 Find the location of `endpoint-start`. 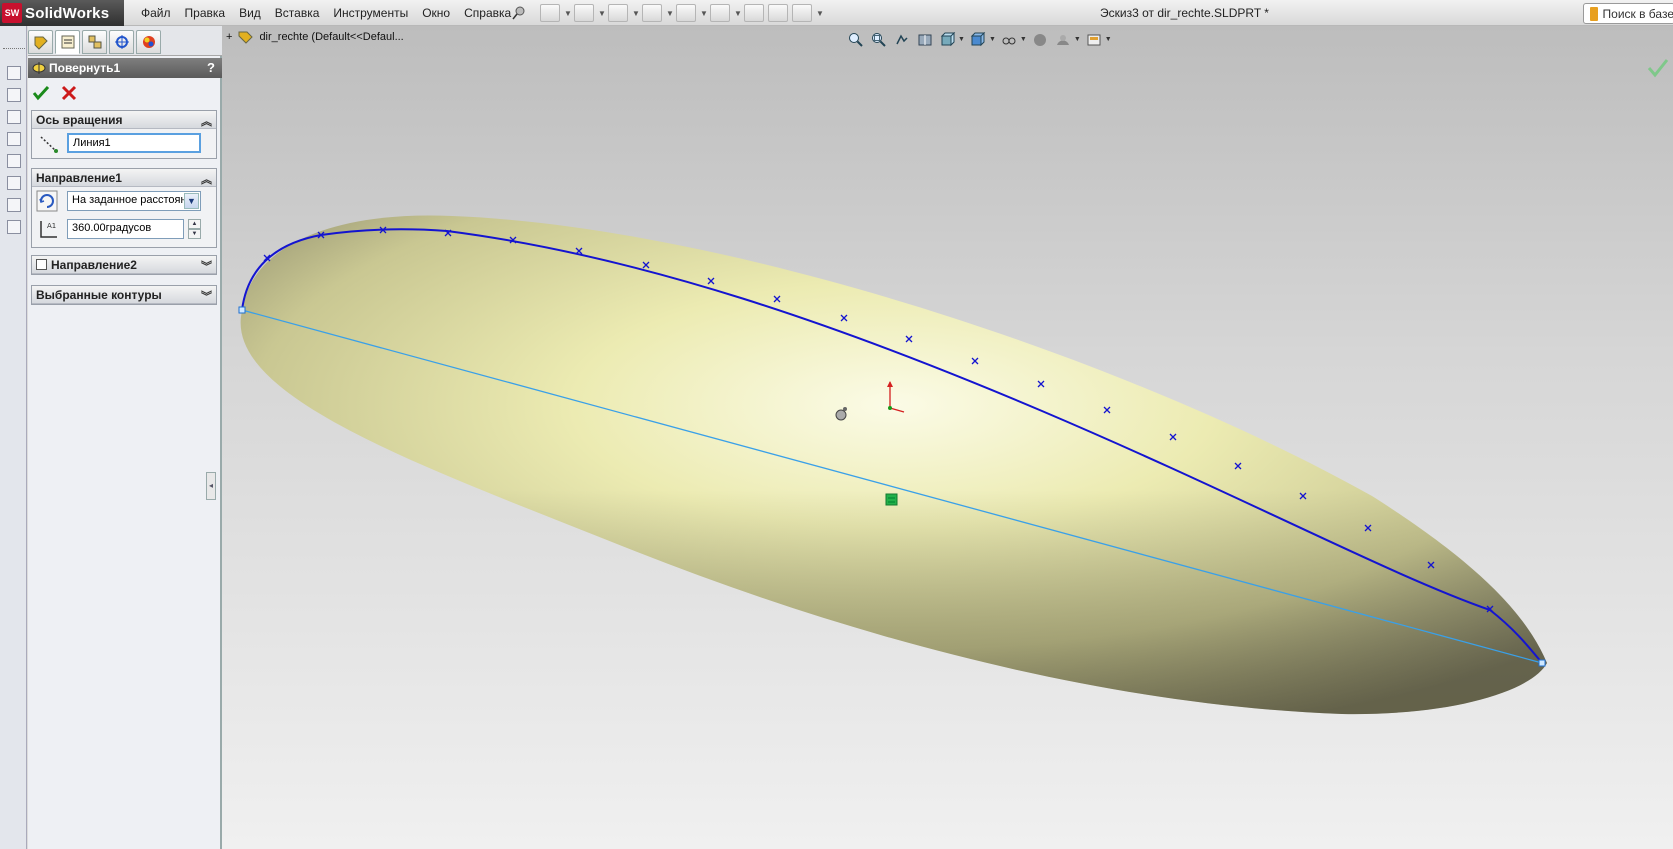

endpoint-start is located at coordinates (242, 310).